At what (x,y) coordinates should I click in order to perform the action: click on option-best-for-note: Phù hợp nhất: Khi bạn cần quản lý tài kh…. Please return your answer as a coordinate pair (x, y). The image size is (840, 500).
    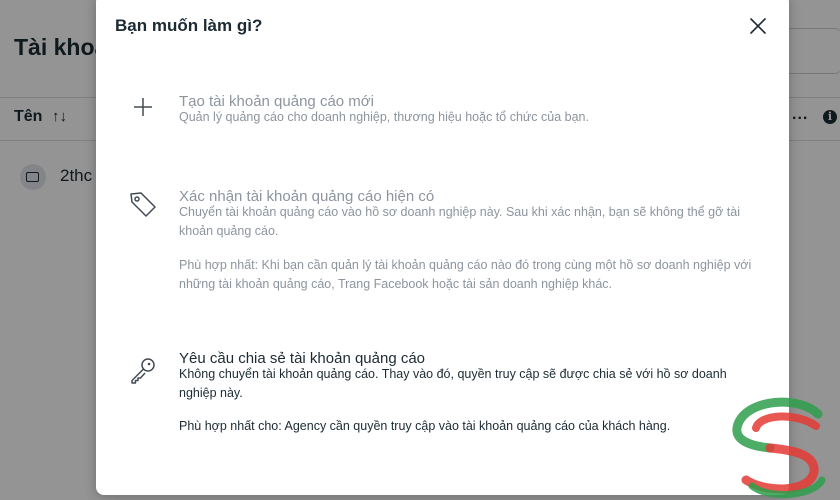
    Looking at the image, I should click on (465, 274).